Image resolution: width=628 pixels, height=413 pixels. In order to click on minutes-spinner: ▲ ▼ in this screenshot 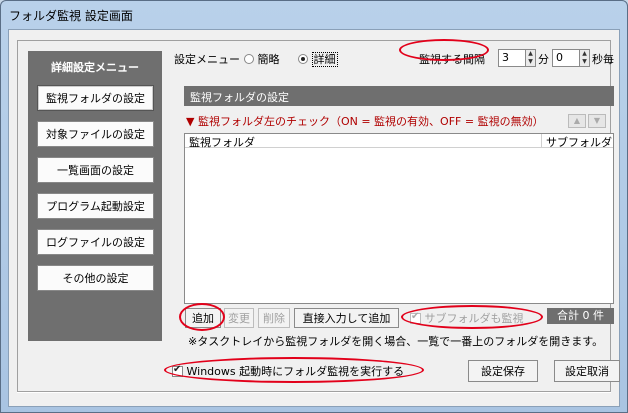, I will do `click(530, 58)`.